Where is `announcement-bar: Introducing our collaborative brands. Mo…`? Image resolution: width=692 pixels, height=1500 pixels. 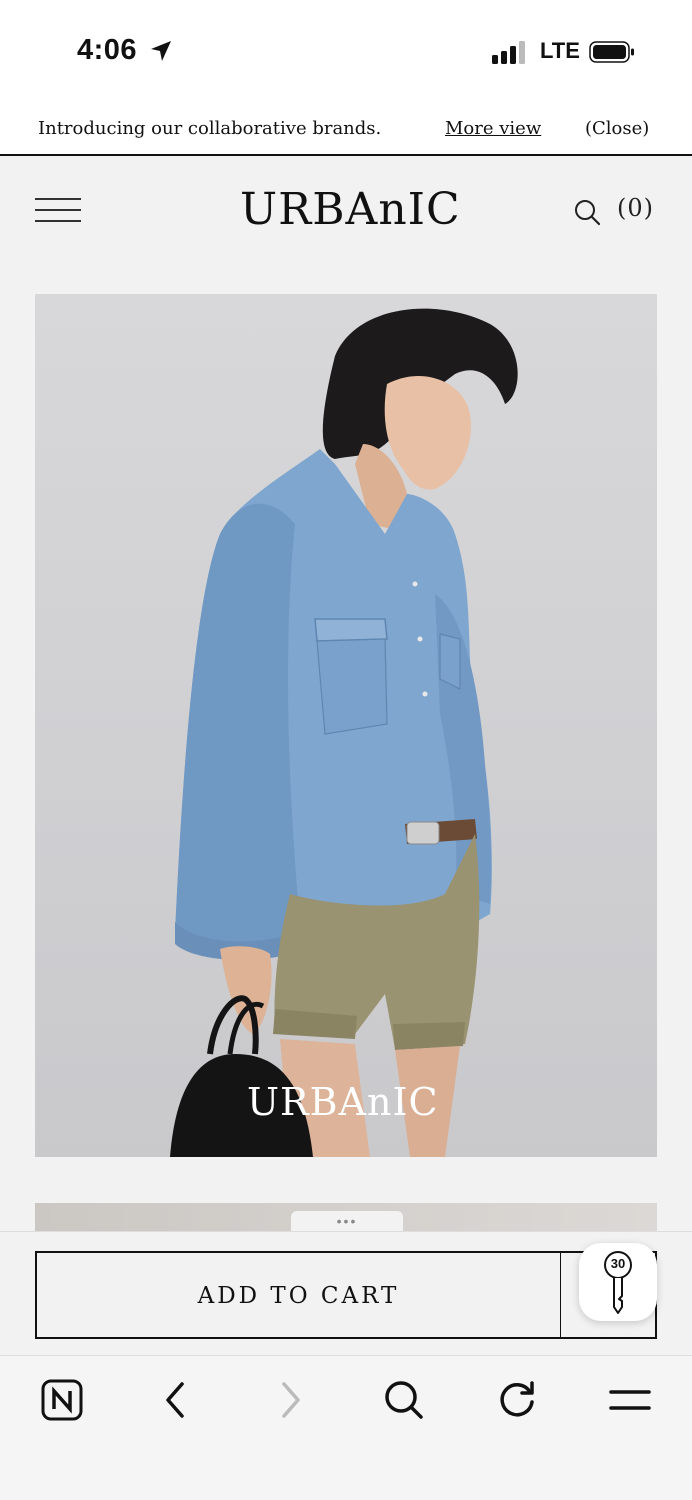 announcement-bar: Introducing our collaborative brands. Mo… is located at coordinates (346, 128).